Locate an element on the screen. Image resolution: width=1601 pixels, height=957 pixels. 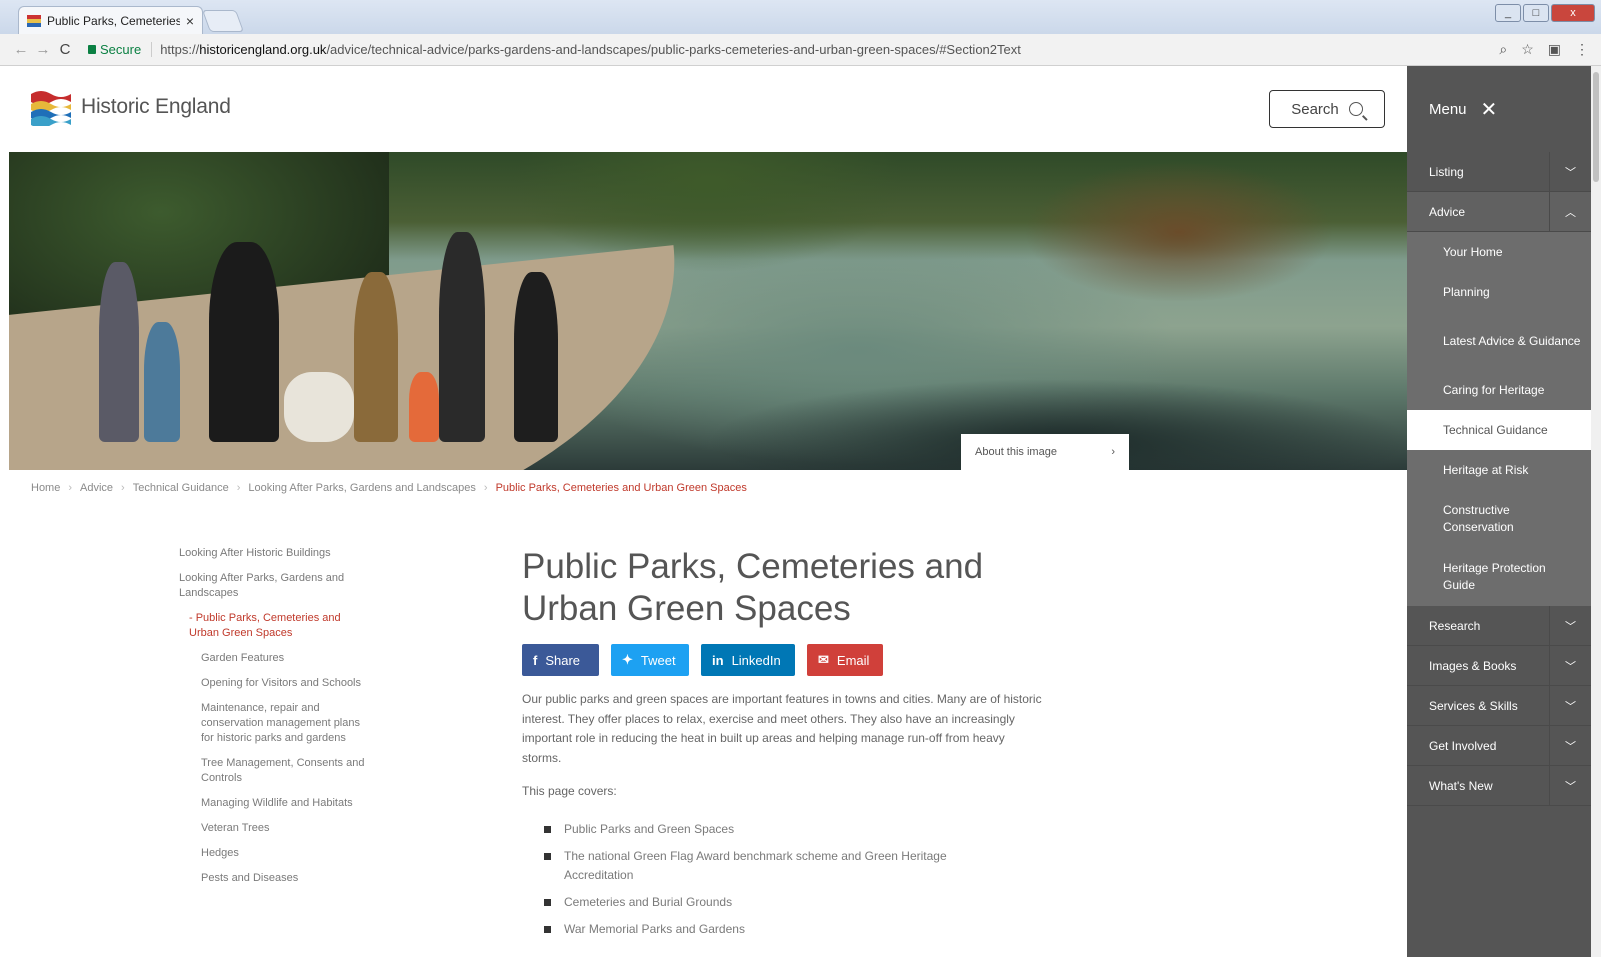
linkedin-icon: in is located at coordinates (718, 660).